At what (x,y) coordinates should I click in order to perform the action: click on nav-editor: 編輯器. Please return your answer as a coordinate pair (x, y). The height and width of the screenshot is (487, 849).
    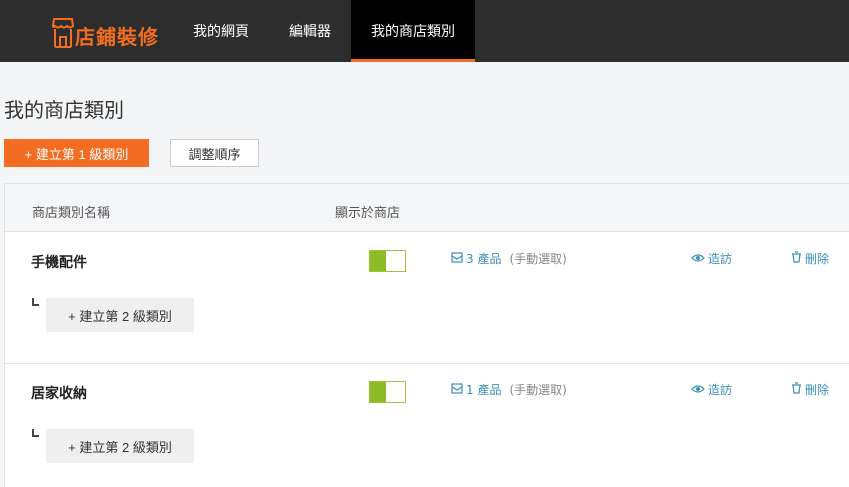
    Looking at the image, I should click on (310, 31).